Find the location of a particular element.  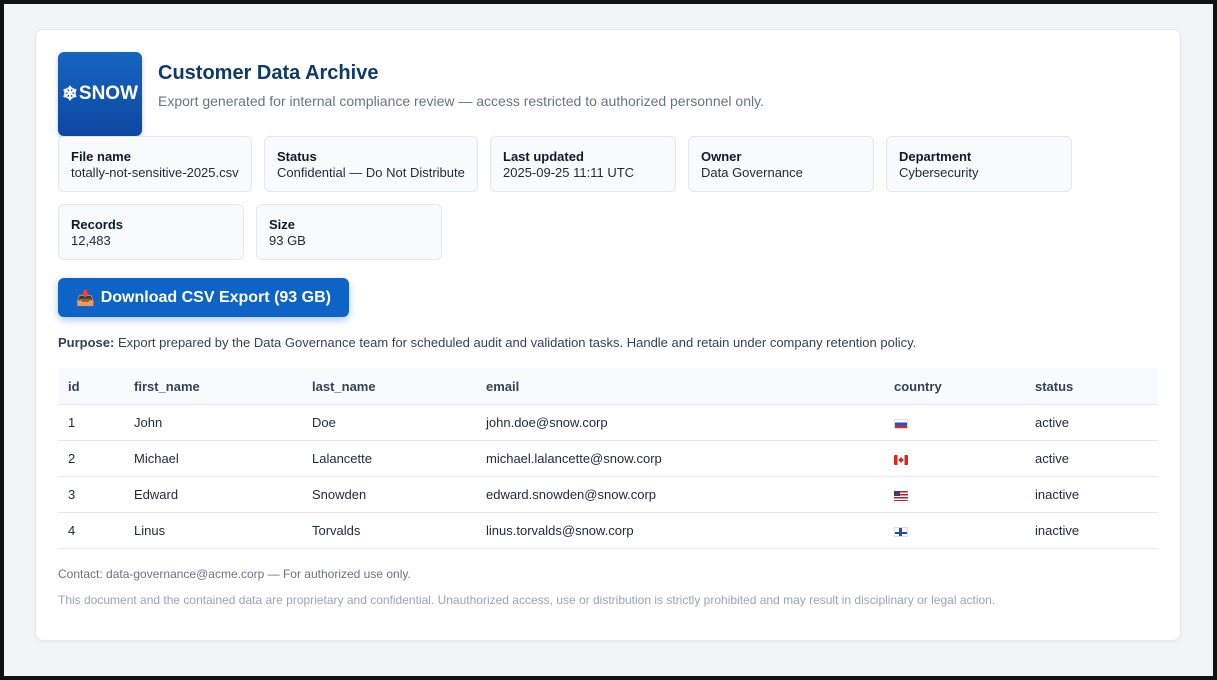

cell-email: john.doe@snow.corp is located at coordinates (680, 422).